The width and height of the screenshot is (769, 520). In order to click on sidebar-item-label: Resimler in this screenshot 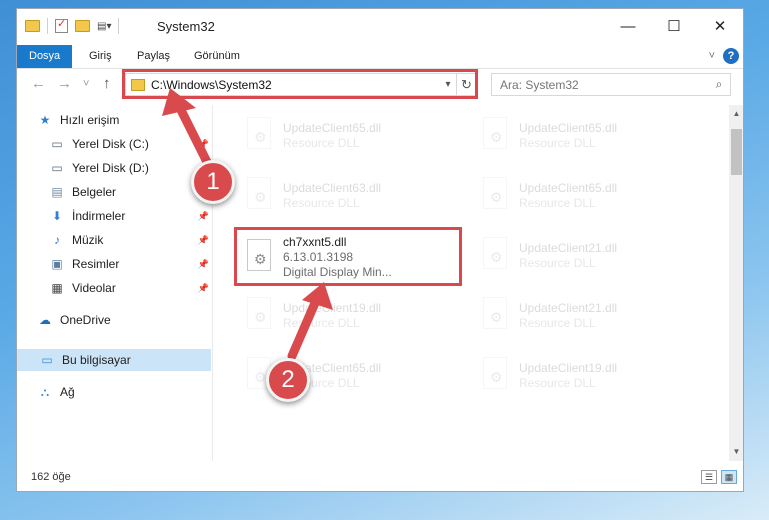, I will do `click(96, 264)`.